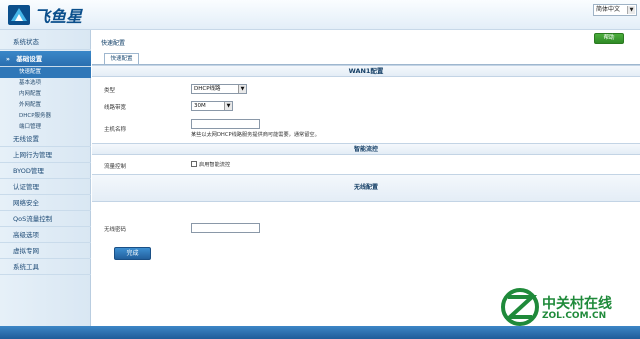 The width and height of the screenshot is (640, 339). I want to click on hostname-label: 主机名称, so click(115, 130).